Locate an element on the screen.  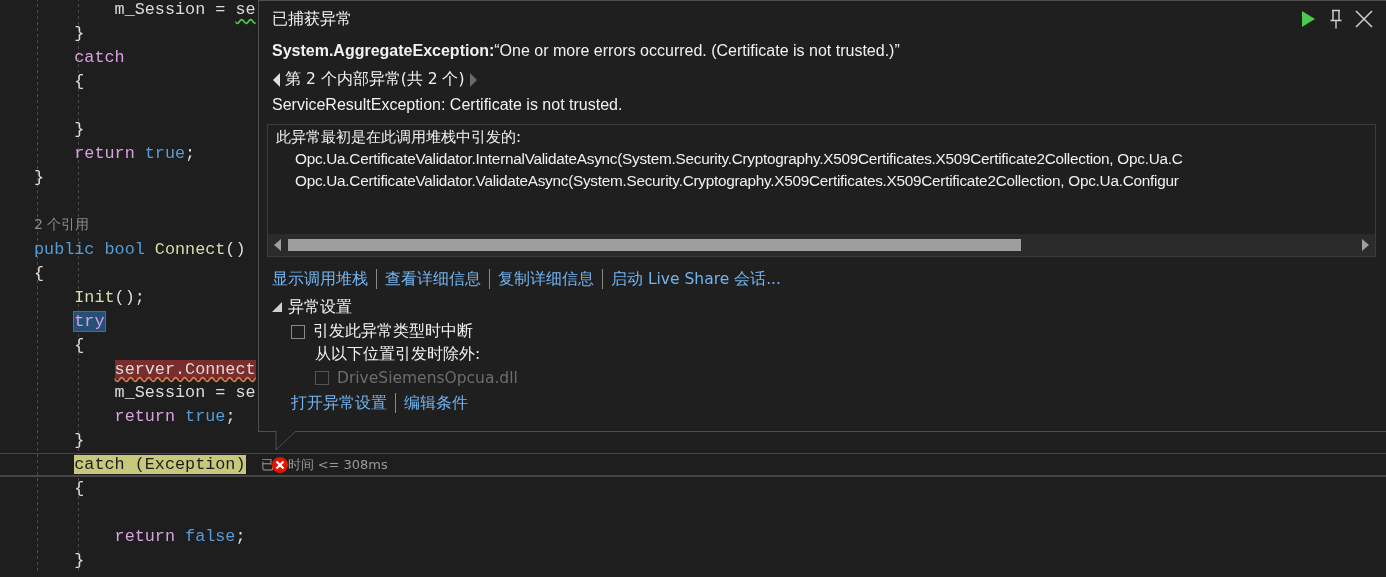
scrollbar is located at coordinates (821, 245).